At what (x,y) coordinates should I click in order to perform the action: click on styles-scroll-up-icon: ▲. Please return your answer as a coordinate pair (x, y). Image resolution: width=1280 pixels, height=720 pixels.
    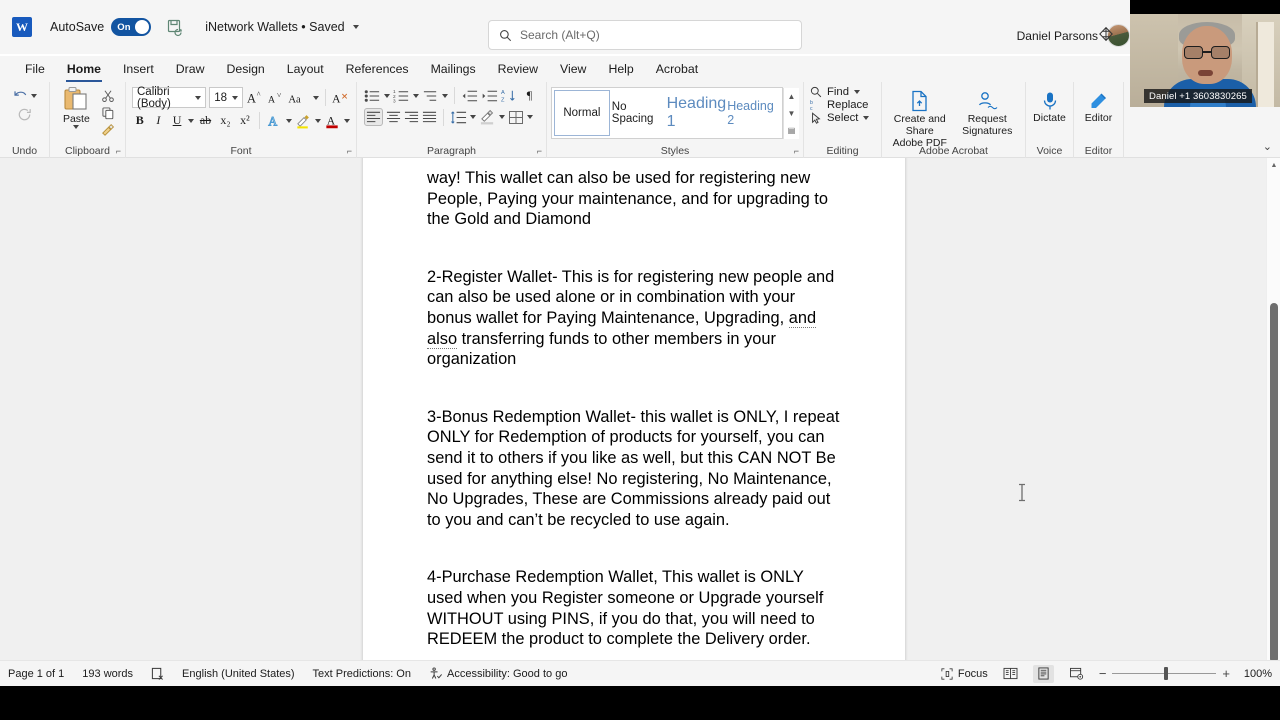
    Looking at the image, I should click on (792, 96).